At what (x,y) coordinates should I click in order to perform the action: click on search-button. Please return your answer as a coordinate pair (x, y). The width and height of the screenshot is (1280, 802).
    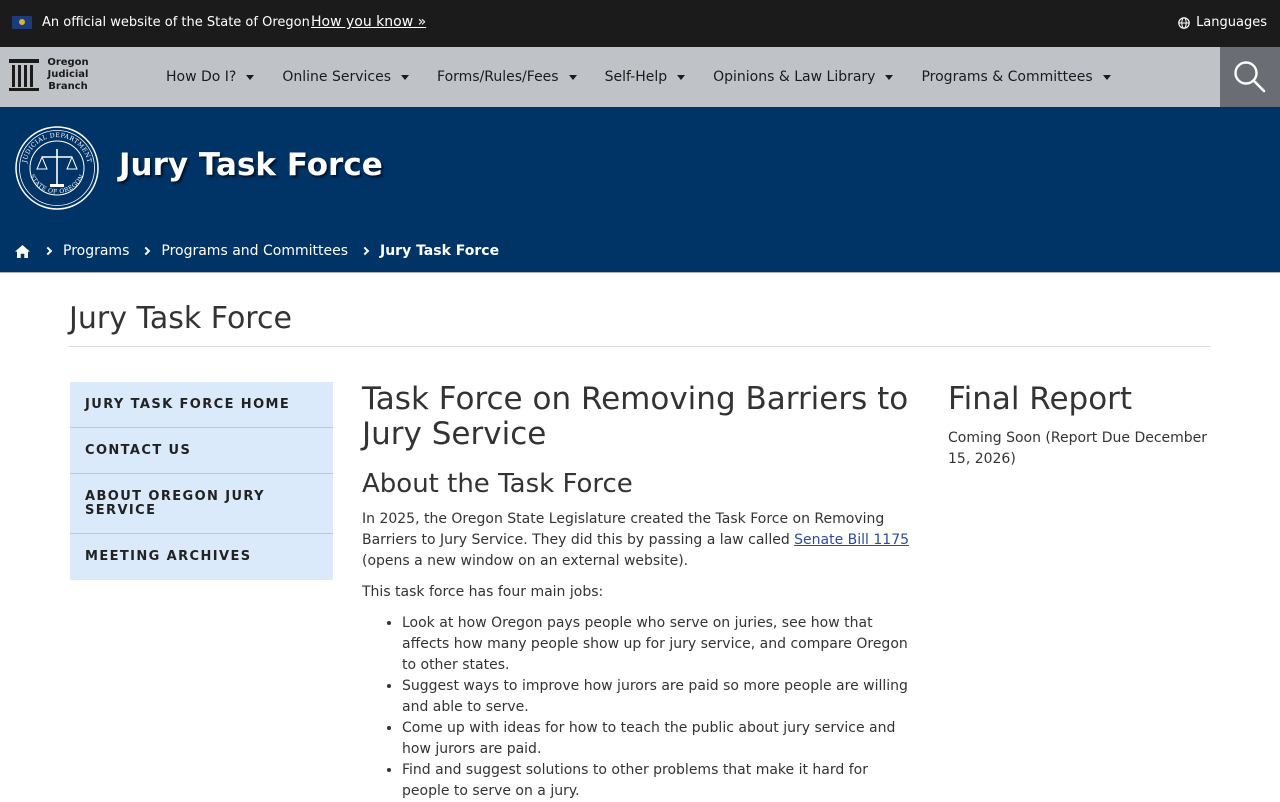
    Looking at the image, I should click on (1250, 77).